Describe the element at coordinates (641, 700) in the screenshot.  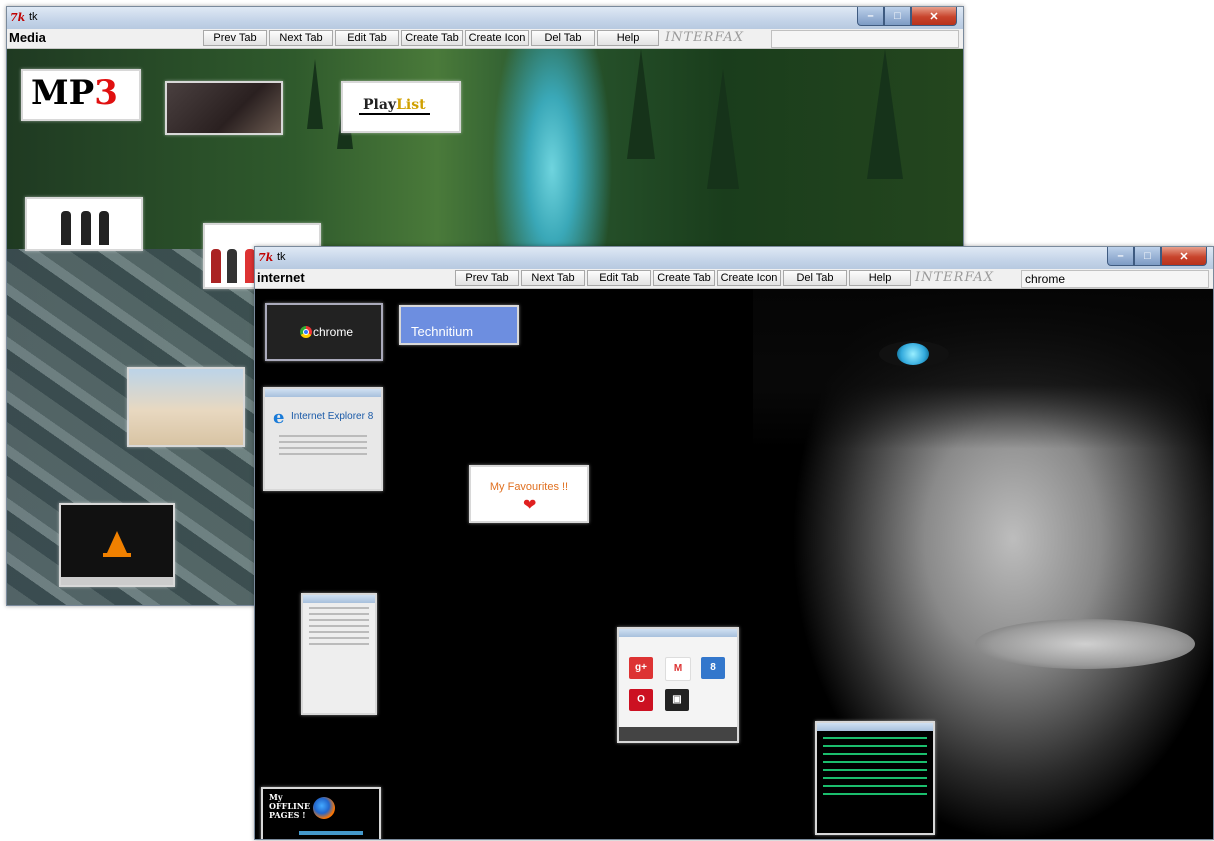
I see `opera-icon: O` at that location.